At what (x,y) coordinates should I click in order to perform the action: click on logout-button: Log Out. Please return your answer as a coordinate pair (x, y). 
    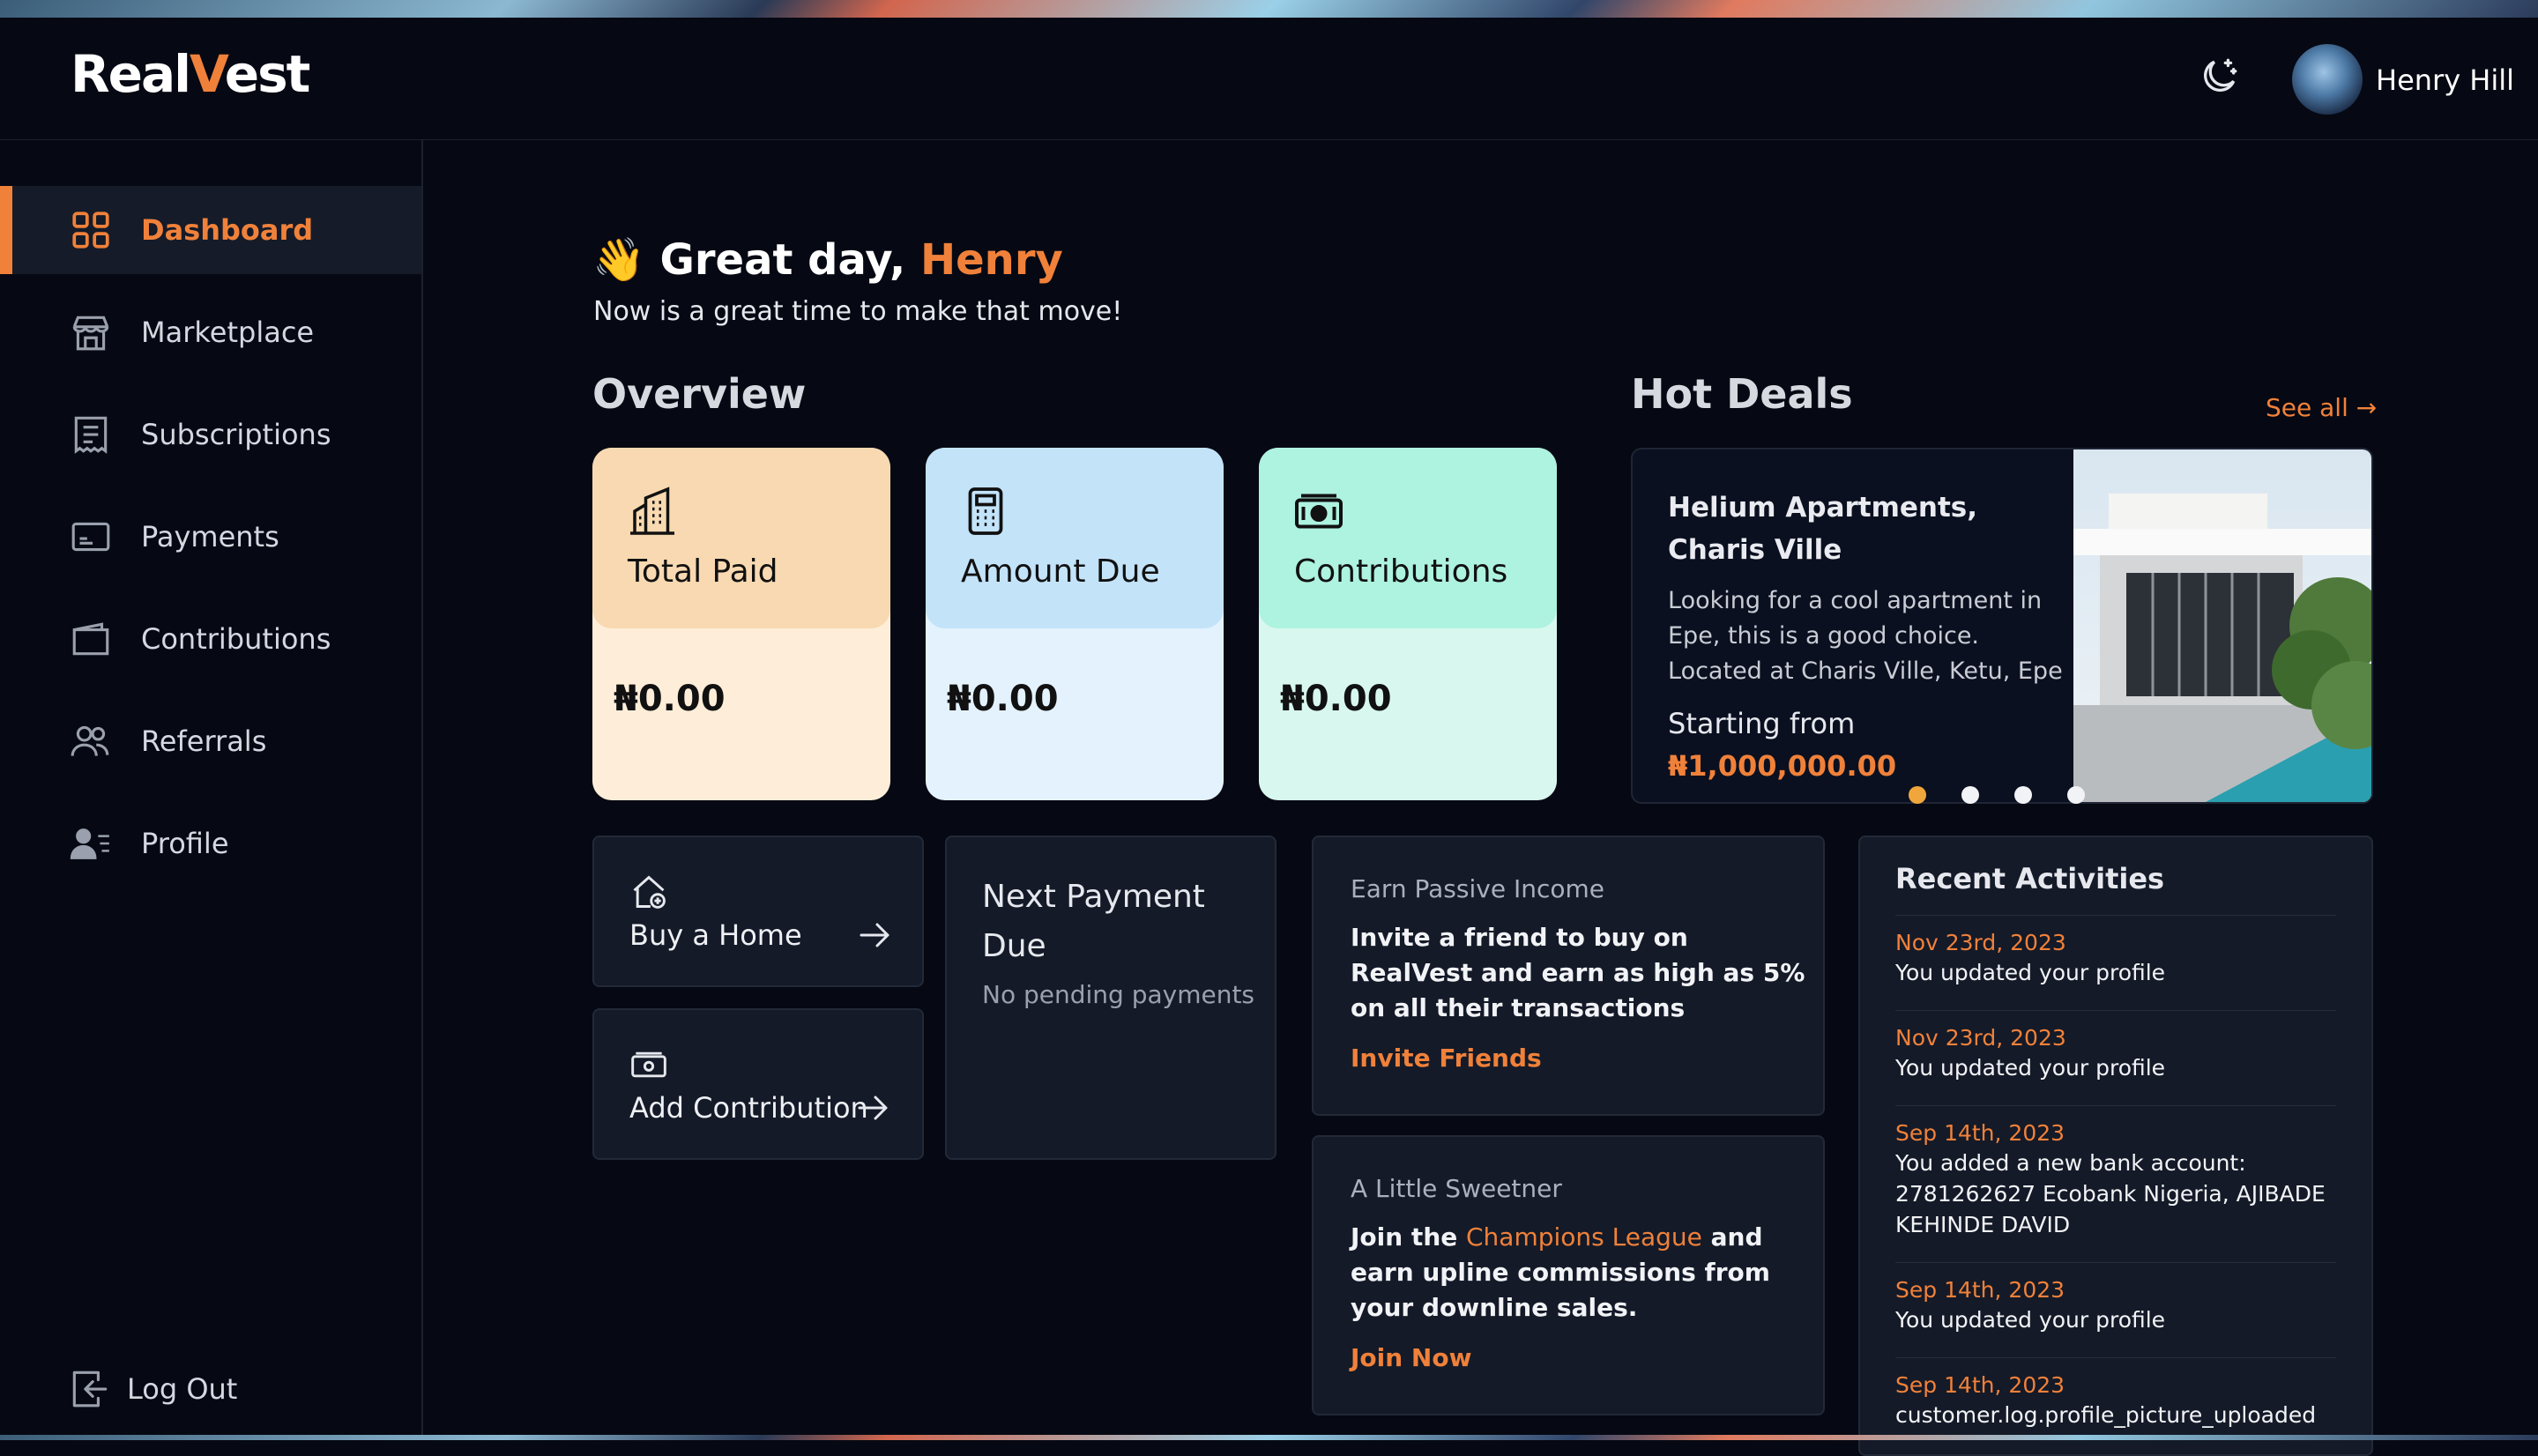
    Looking at the image, I should click on (210, 1390).